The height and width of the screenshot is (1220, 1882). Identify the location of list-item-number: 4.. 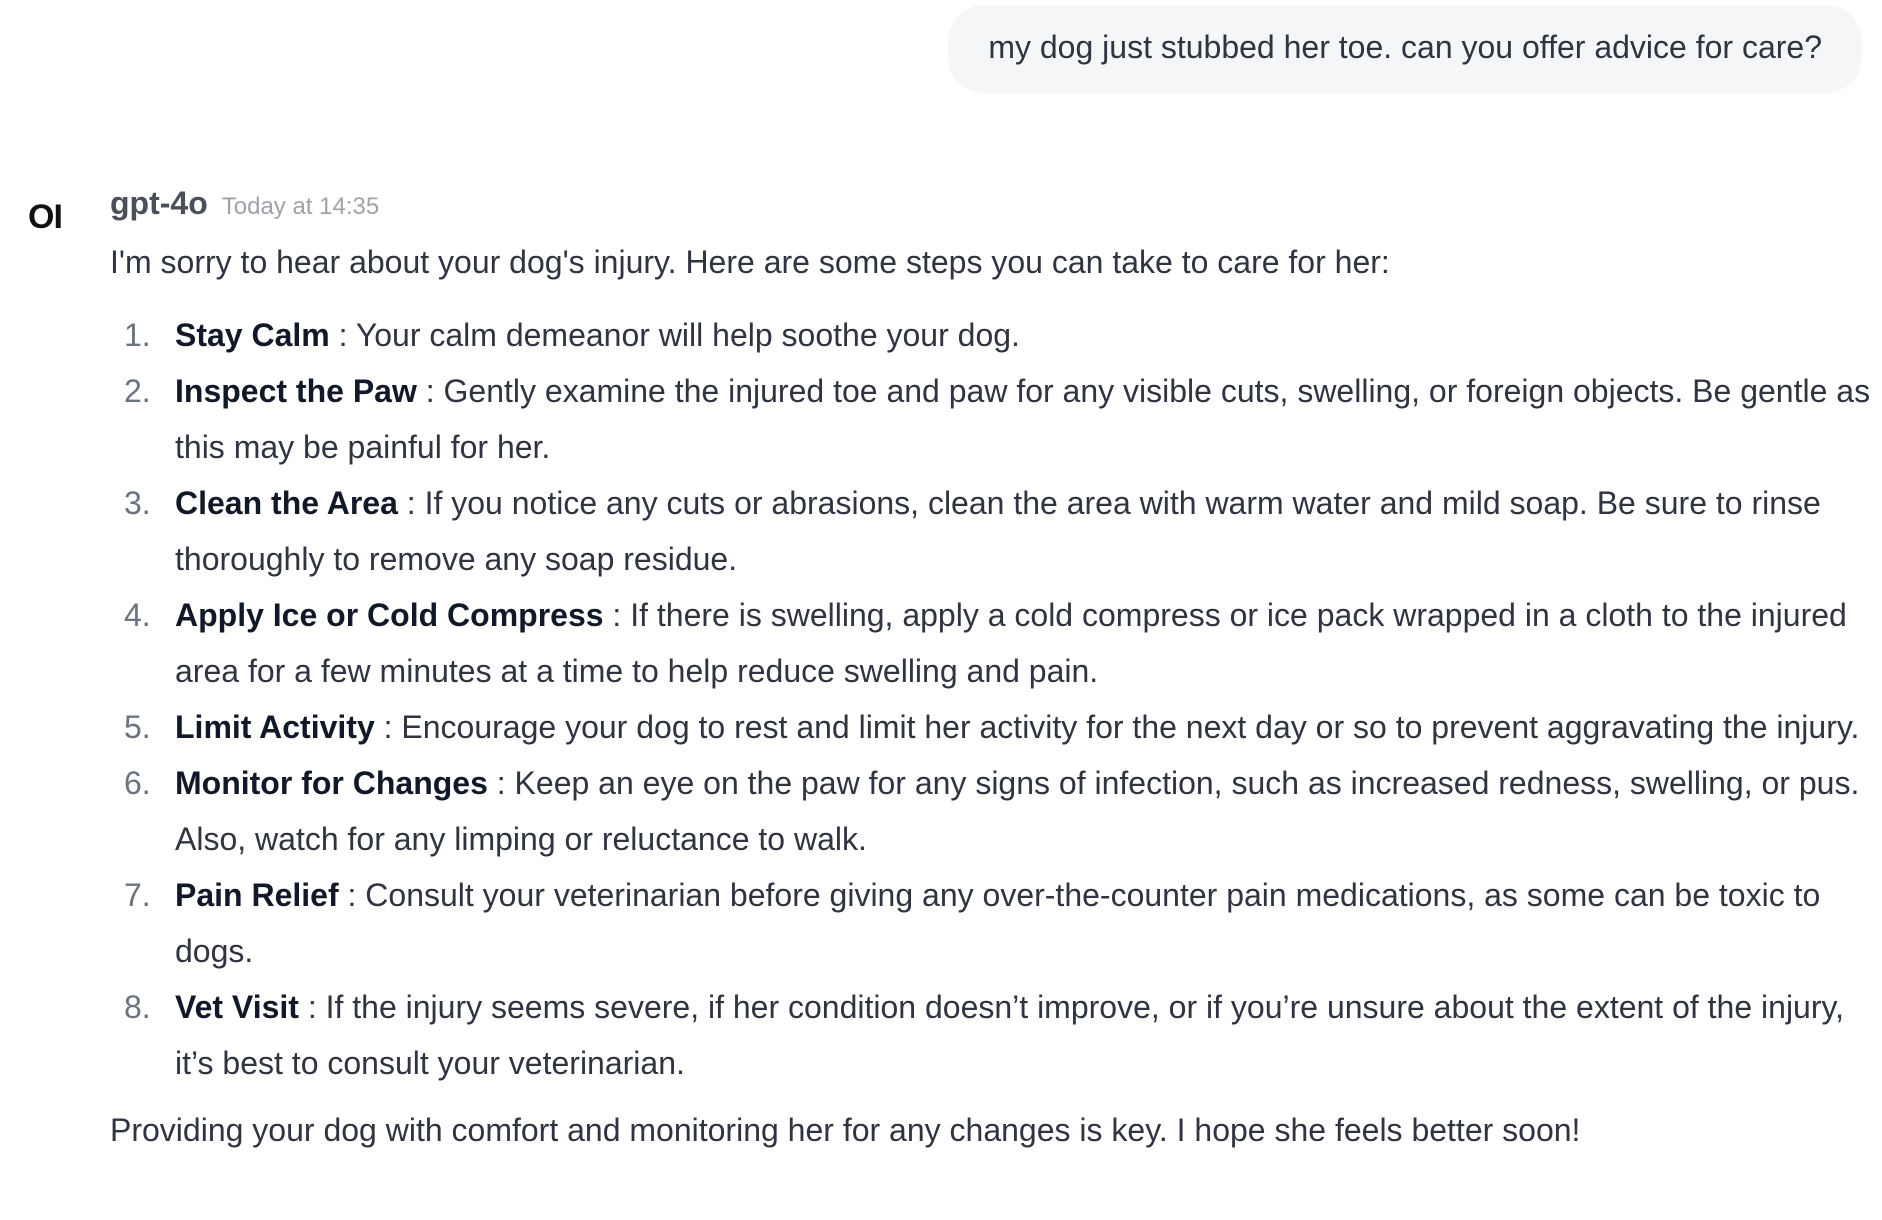
(137, 615).